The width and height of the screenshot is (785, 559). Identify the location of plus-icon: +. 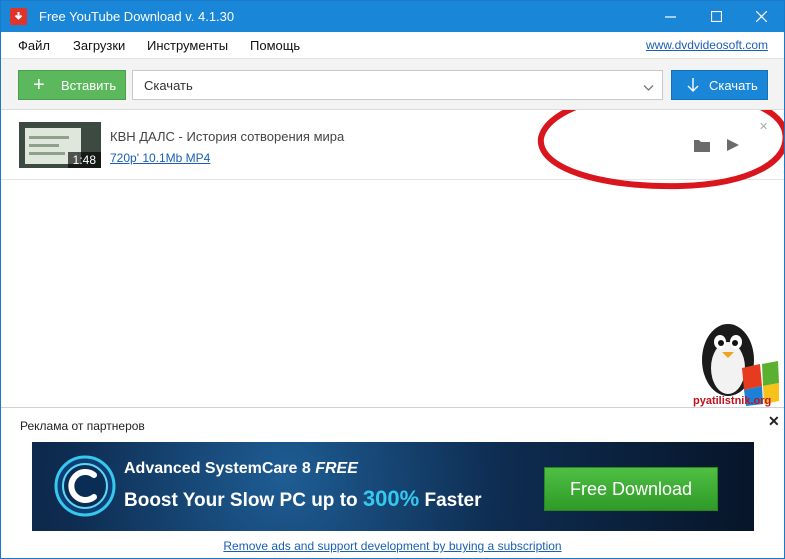
(39, 85).